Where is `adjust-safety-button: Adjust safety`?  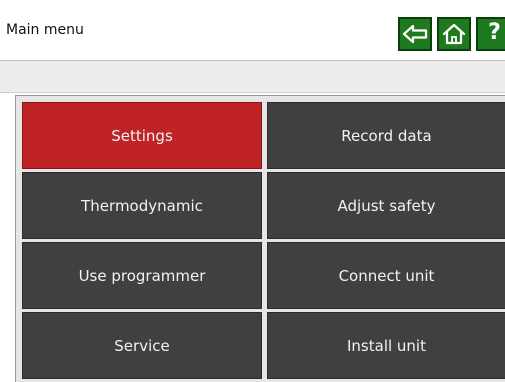
adjust-safety-button: Adjust safety is located at coordinates (386, 205).